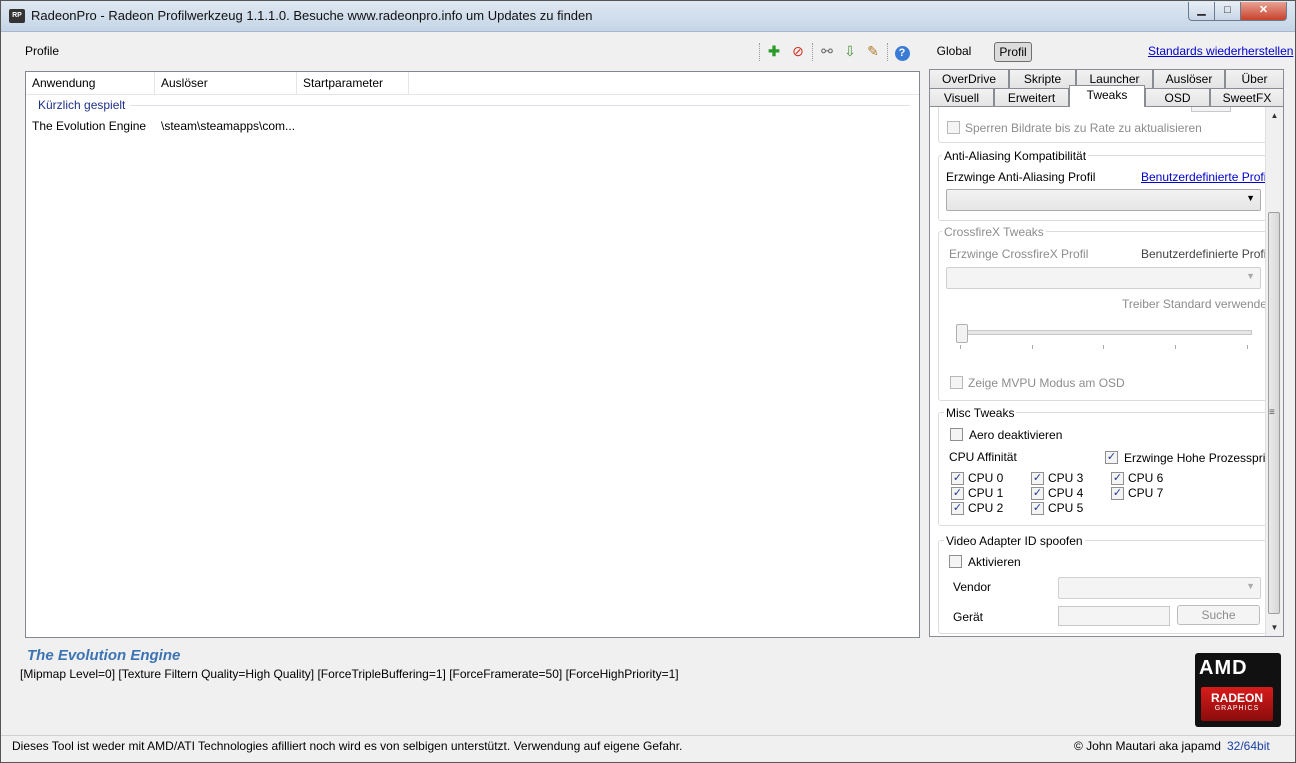 Image resolution: width=1296 pixels, height=763 pixels. Describe the element at coordinates (1013, 52) in the screenshot. I see `profile-toggle: Profil` at that location.